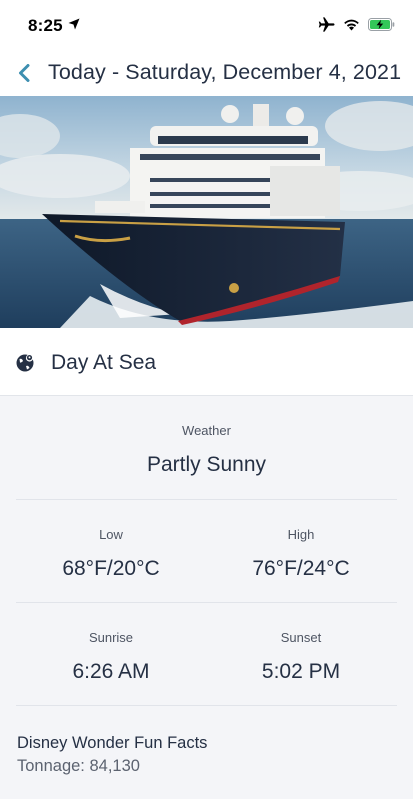  Describe the element at coordinates (351, 25) in the screenshot. I see `wifi-icon` at that location.